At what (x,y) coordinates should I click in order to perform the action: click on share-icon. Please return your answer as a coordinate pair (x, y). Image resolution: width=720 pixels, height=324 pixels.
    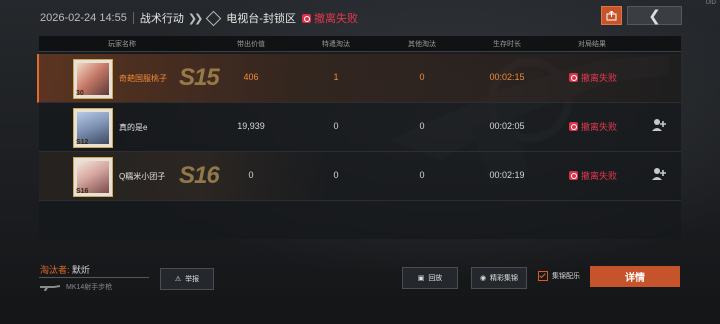
    Looking at the image, I should click on (611, 15).